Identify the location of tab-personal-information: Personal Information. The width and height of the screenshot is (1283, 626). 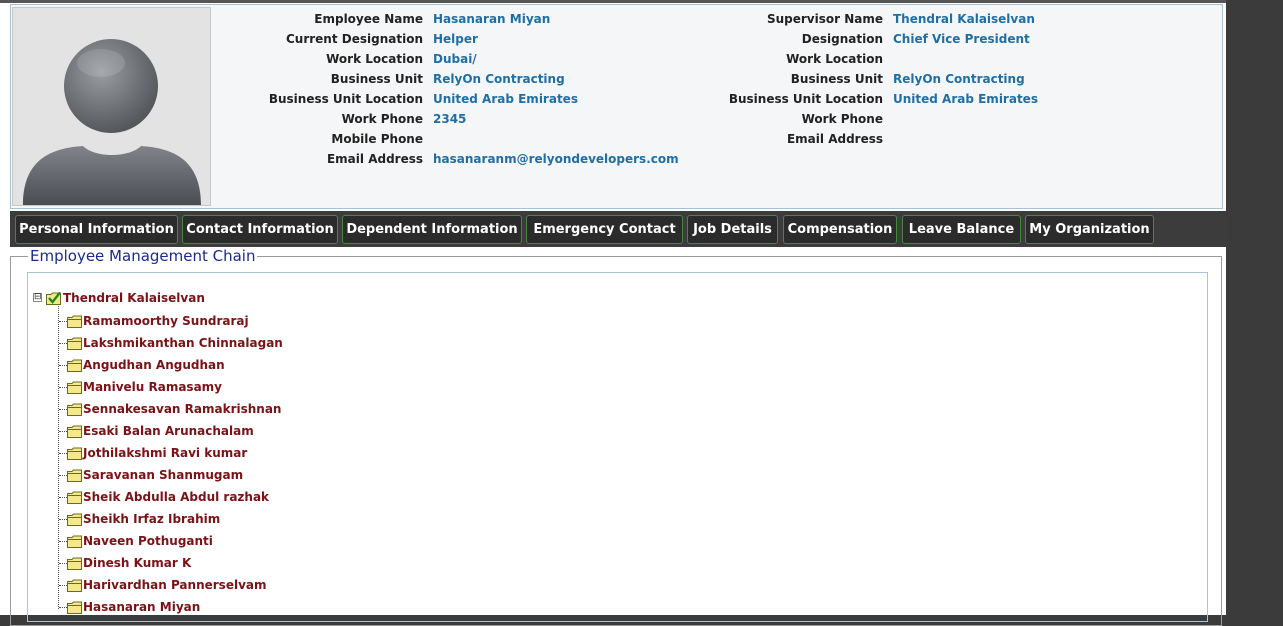
(96, 229).